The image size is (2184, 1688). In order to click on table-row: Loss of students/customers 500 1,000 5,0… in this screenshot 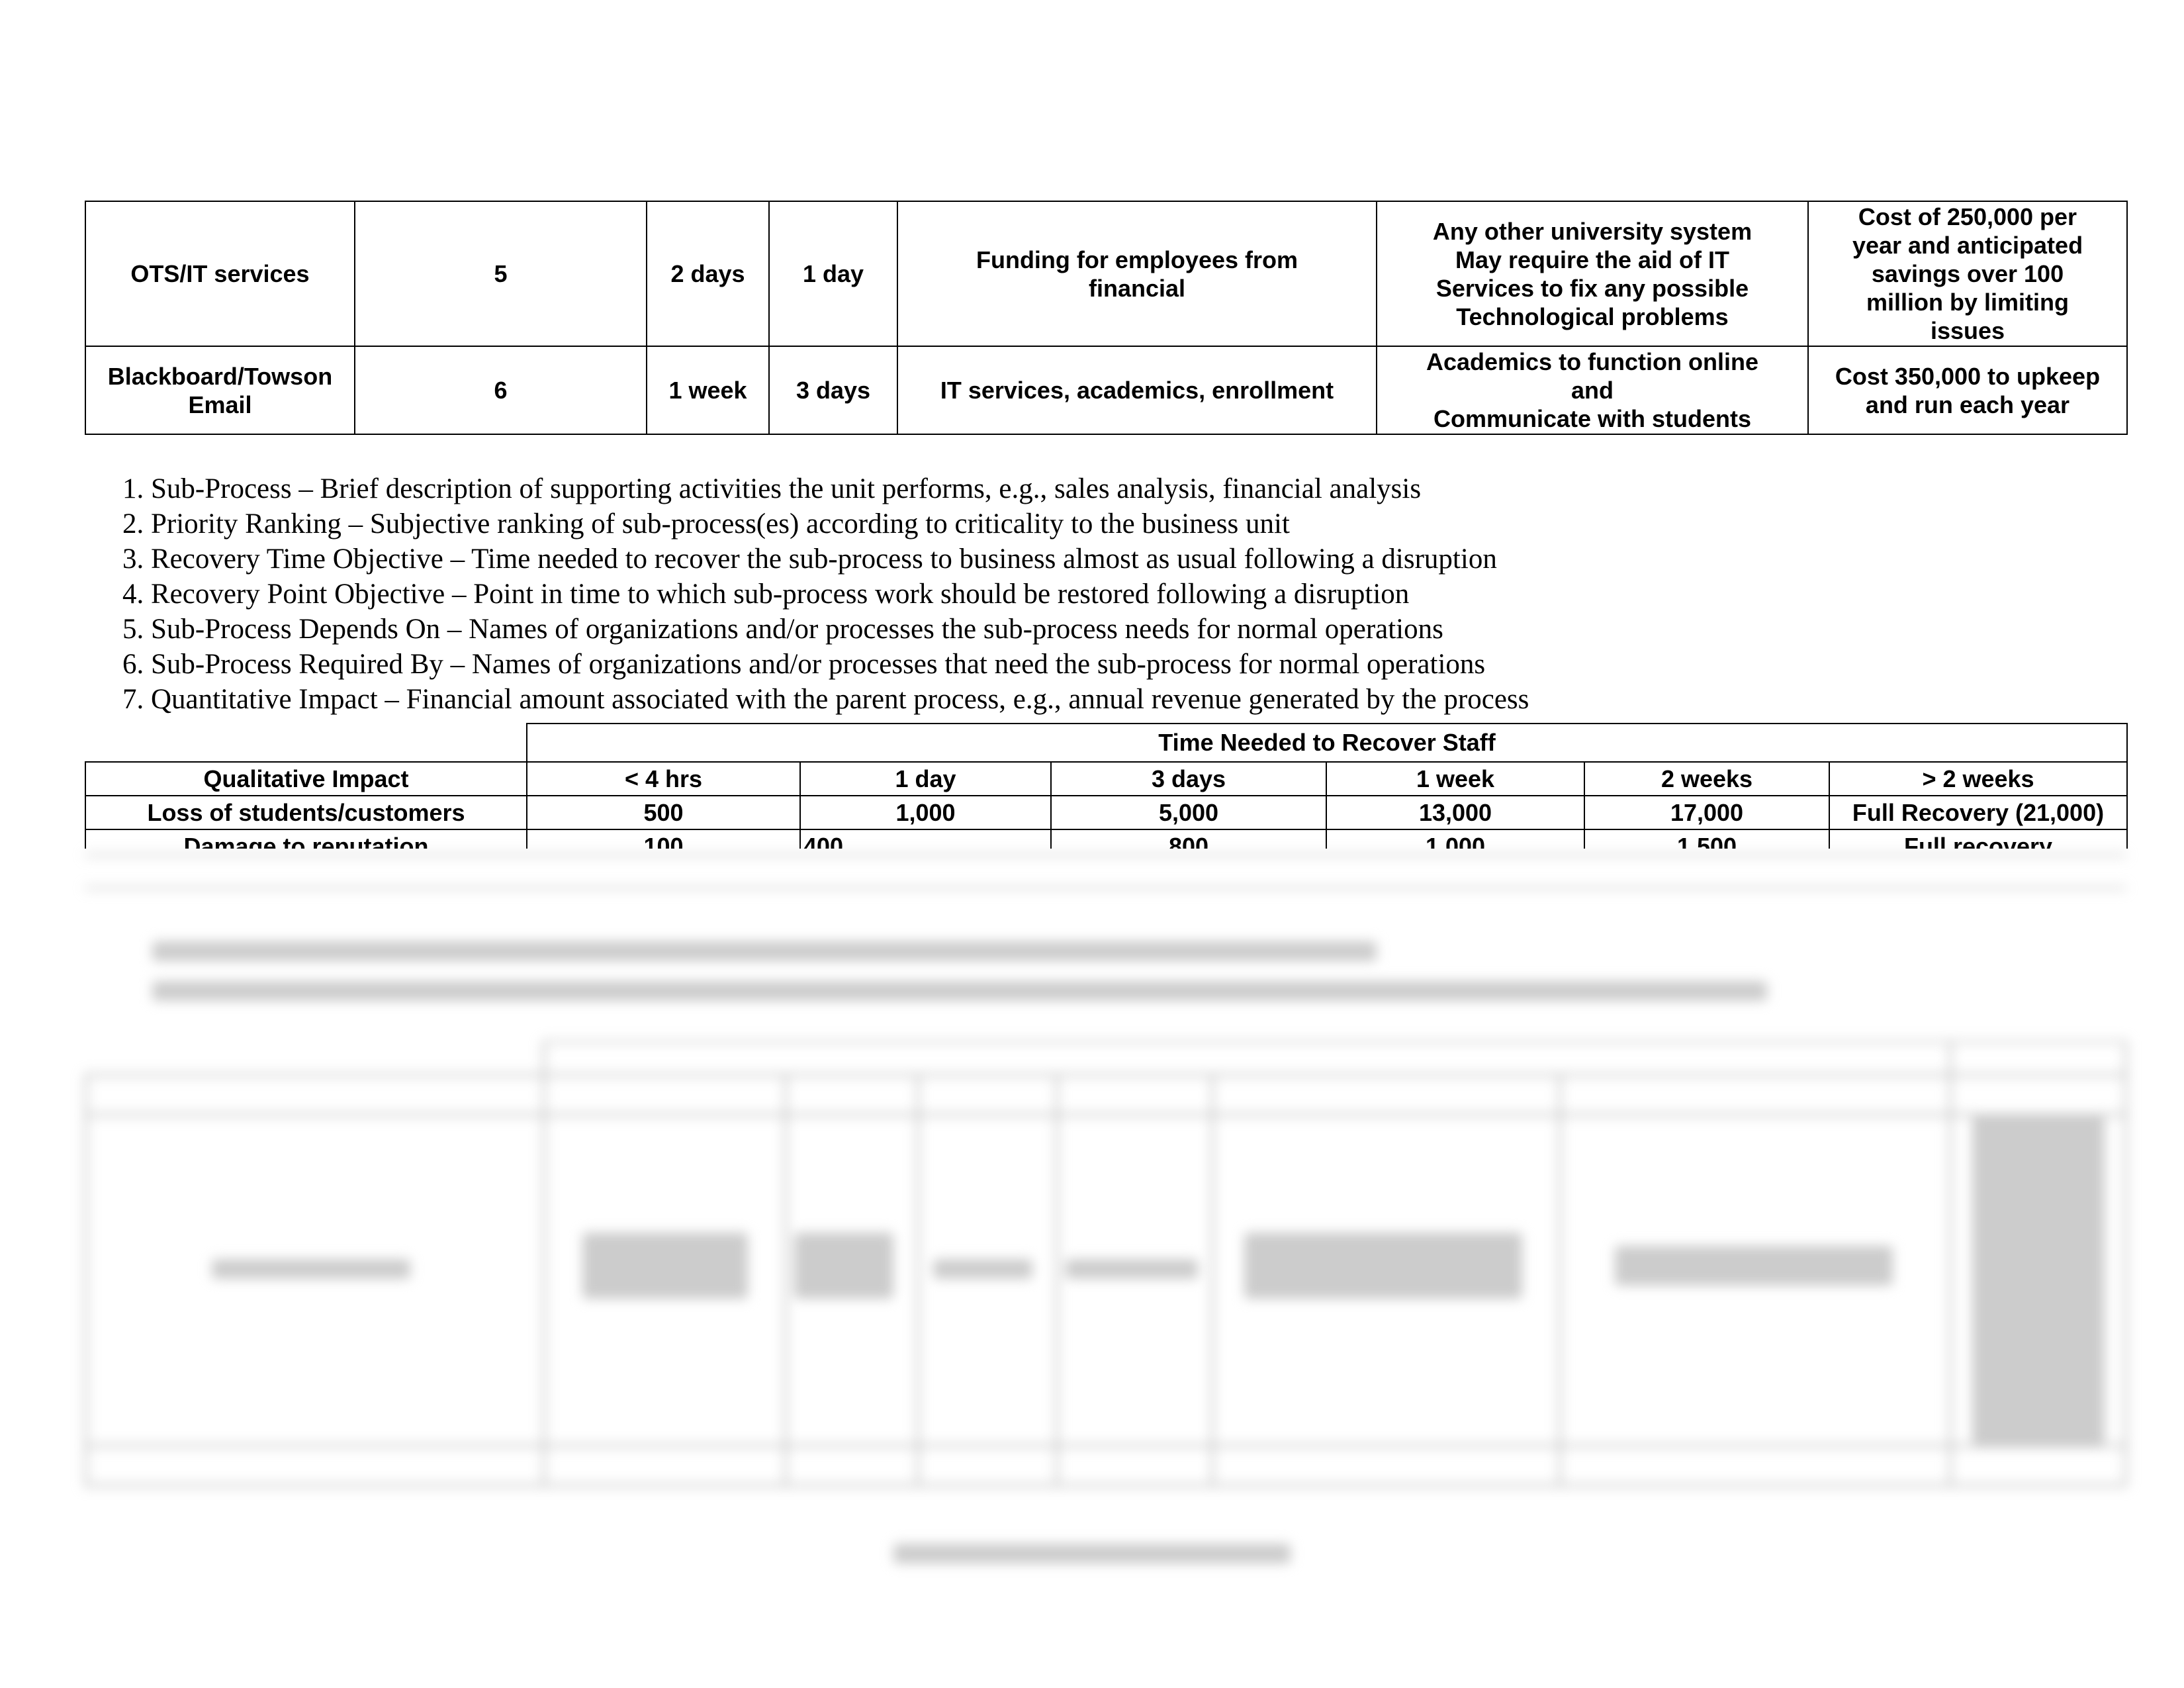, I will do `click(1106, 812)`.